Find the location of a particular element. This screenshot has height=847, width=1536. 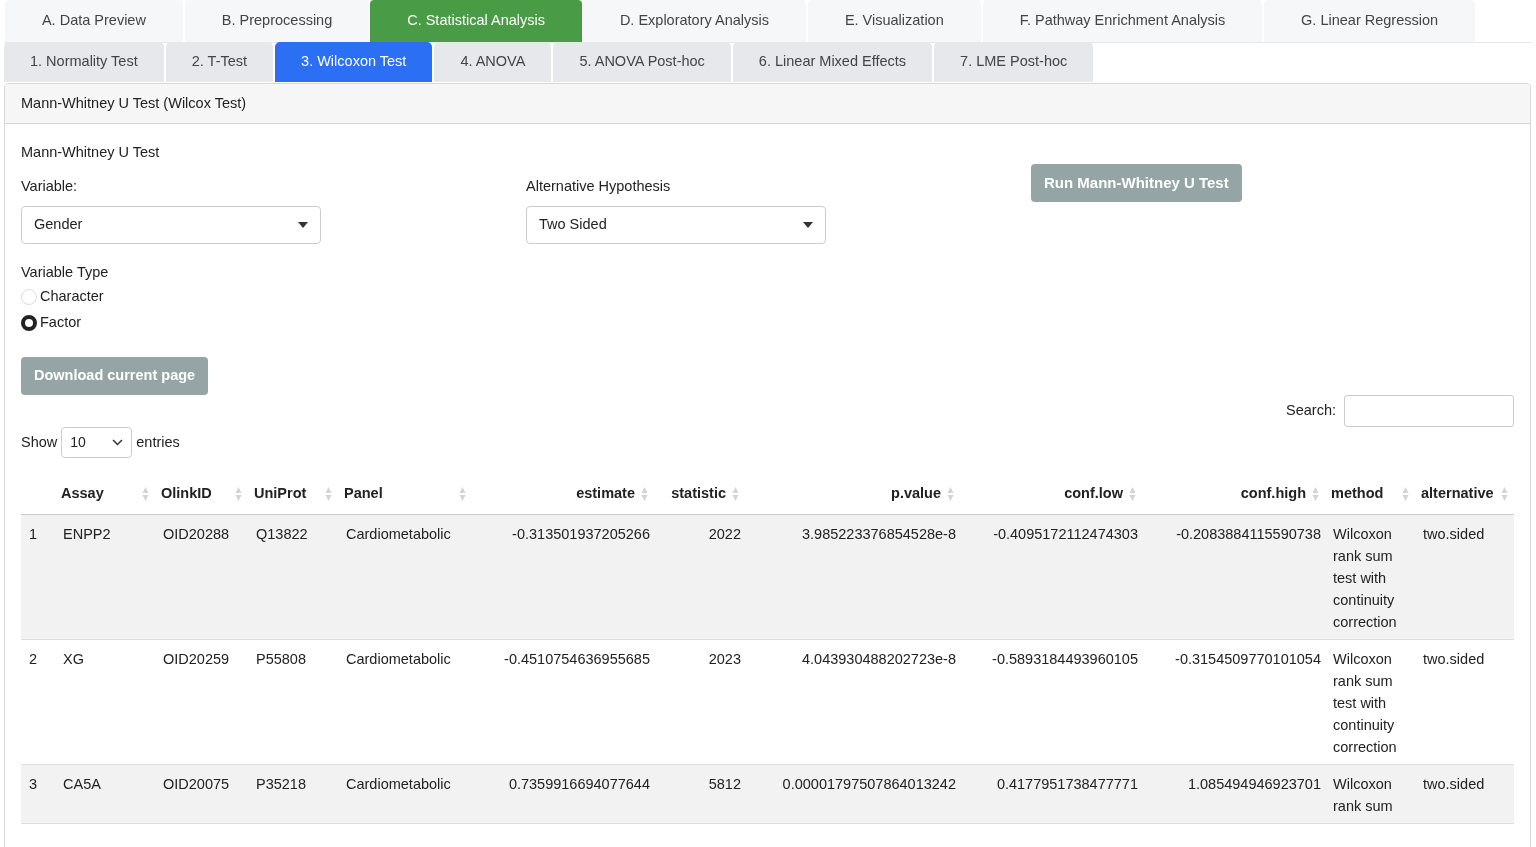

table-cell: -0.4510754636955685 is located at coordinates (577, 658).